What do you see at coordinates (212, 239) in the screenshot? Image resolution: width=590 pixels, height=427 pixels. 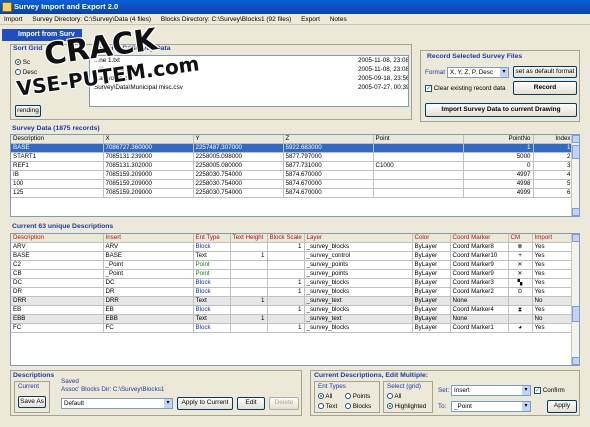 I see `descriptions-col-header: Ent Type` at bounding box center [212, 239].